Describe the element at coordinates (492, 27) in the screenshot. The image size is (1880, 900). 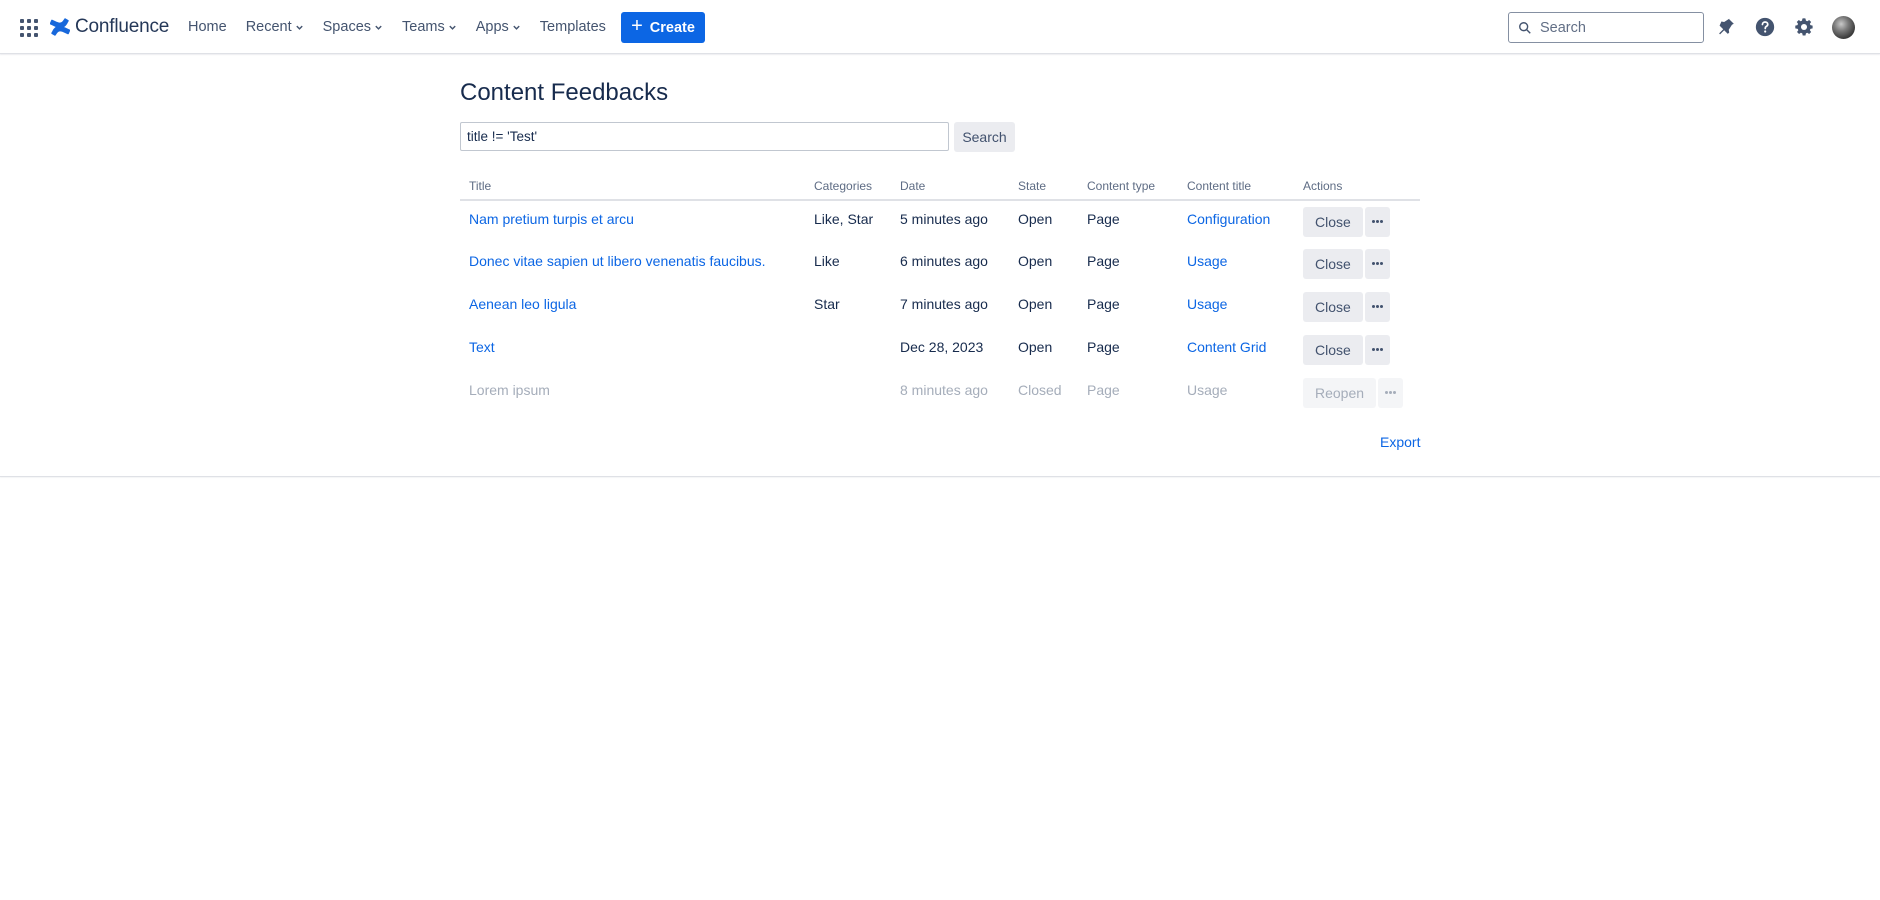
I see `nav-apps-label: Apps` at that location.